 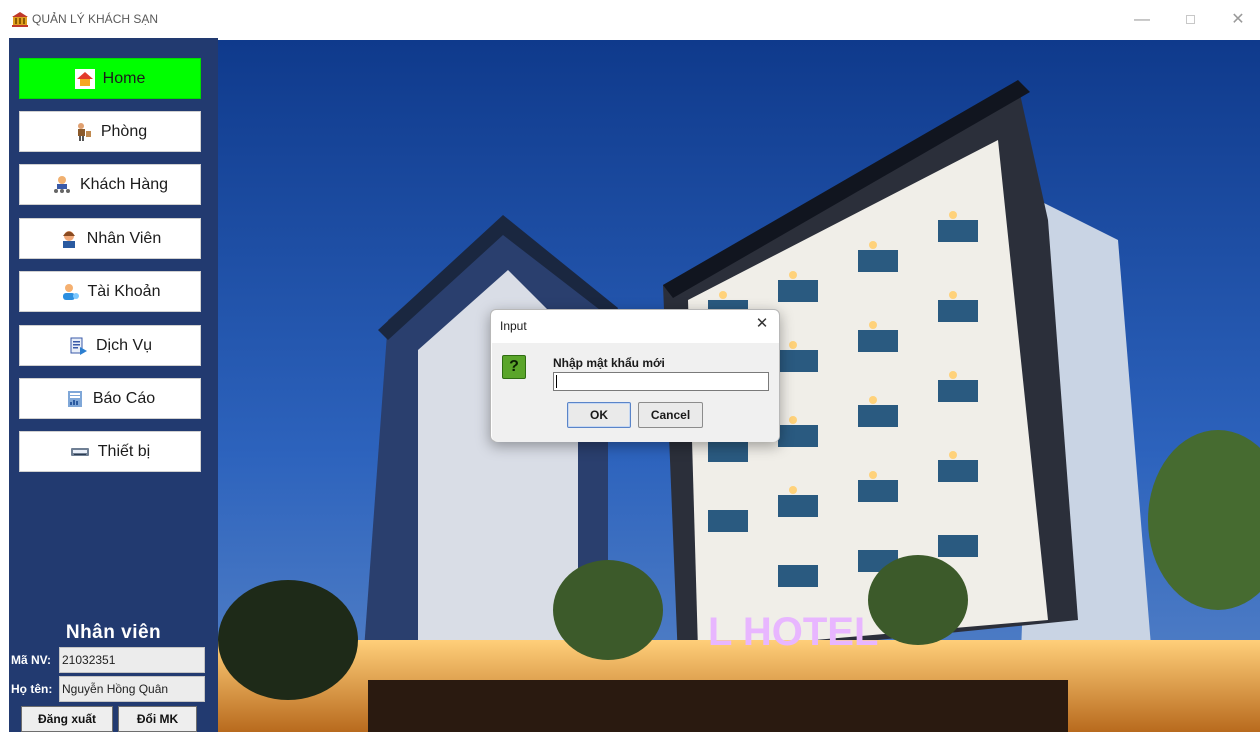 I want to click on cancel-button: Cancel, so click(x=670, y=415).